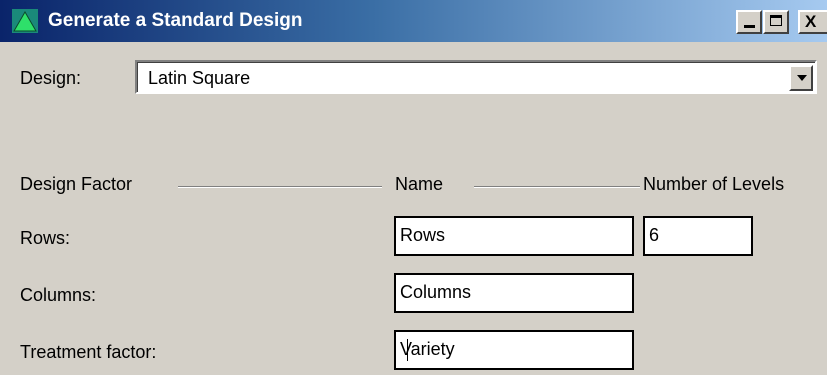  I want to click on dropdown-button, so click(801, 78).